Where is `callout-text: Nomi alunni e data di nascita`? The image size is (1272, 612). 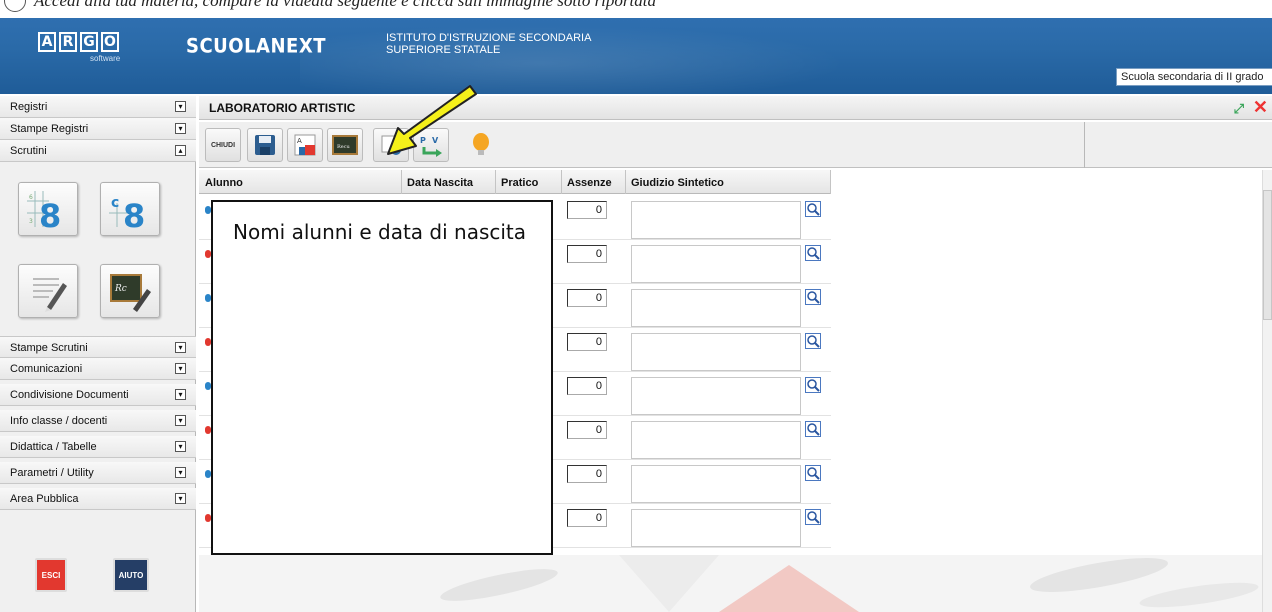
callout-text: Nomi alunni e data di nascita is located at coordinates (380, 232).